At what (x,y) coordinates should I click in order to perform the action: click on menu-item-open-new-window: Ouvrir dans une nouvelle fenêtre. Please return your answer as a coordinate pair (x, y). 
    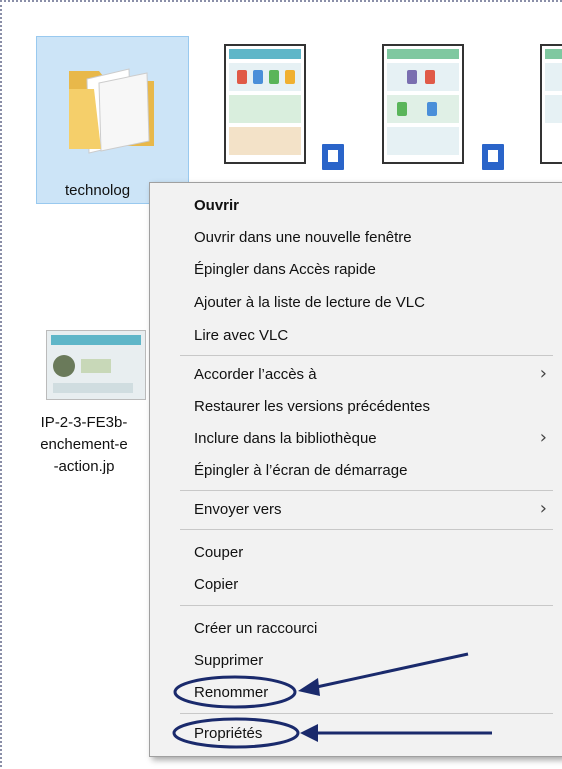
    Looking at the image, I should click on (303, 237).